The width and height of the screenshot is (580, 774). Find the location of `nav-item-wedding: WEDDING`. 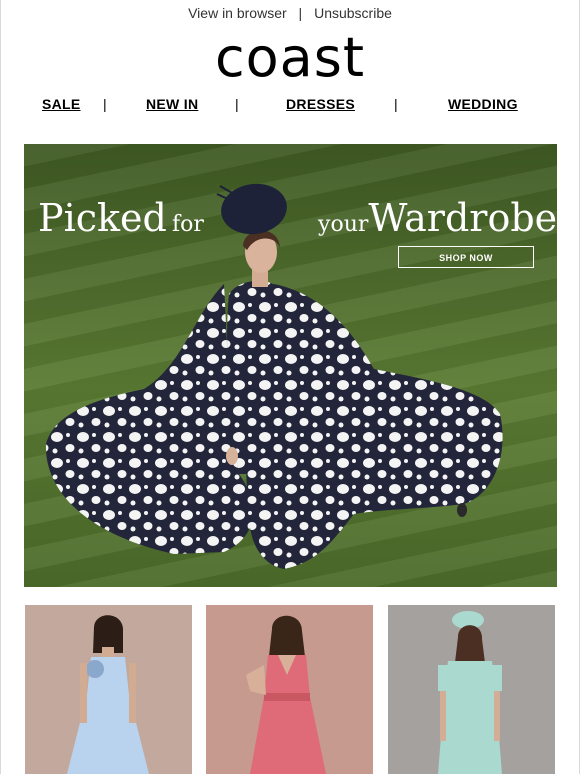

nav-item-wedding: WEDDING is located at coordinates (483, 104).